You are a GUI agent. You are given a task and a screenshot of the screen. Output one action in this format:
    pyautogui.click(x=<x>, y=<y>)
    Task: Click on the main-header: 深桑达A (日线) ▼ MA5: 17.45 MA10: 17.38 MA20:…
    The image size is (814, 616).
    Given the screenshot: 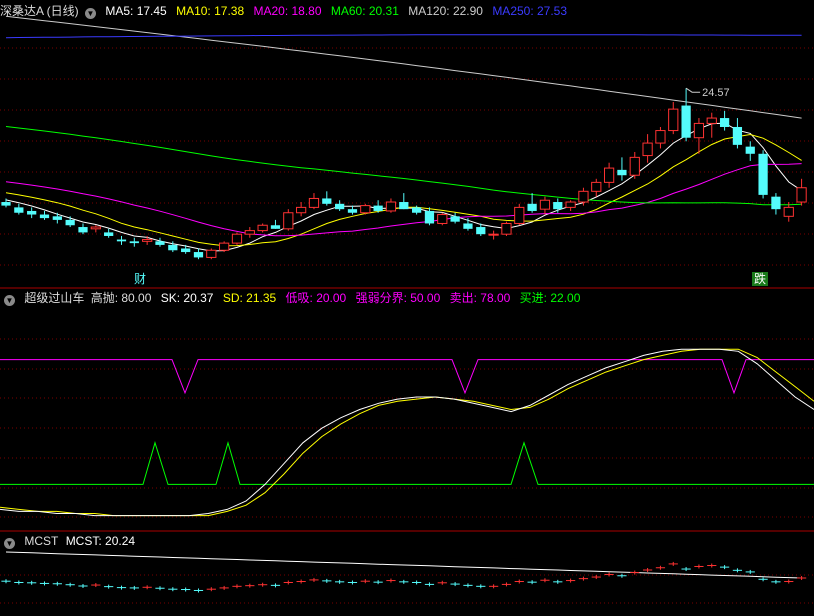 What is the action you would take?
    pyautogui.click(x=286, y=11)
    